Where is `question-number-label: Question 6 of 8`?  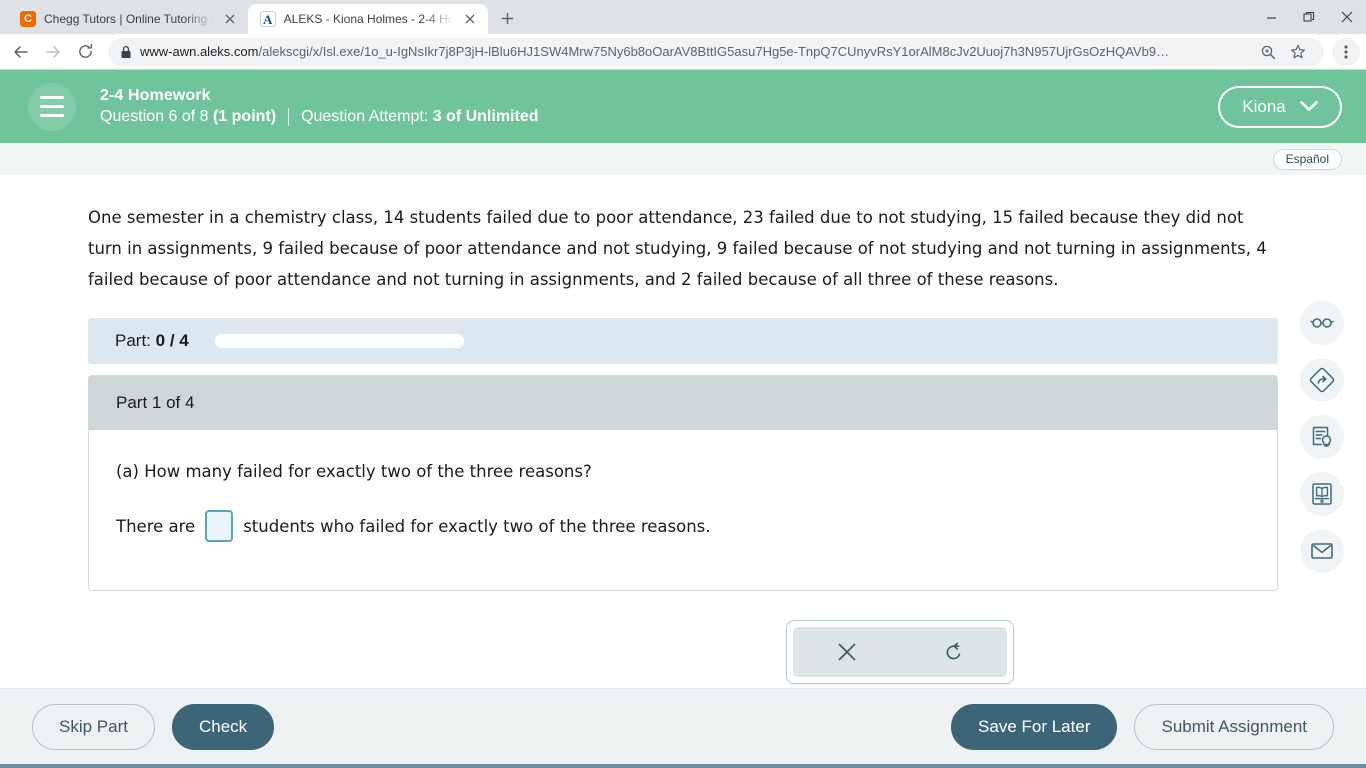
question-number-label: Question 6 of 8 is located at coordinates (154, 116).